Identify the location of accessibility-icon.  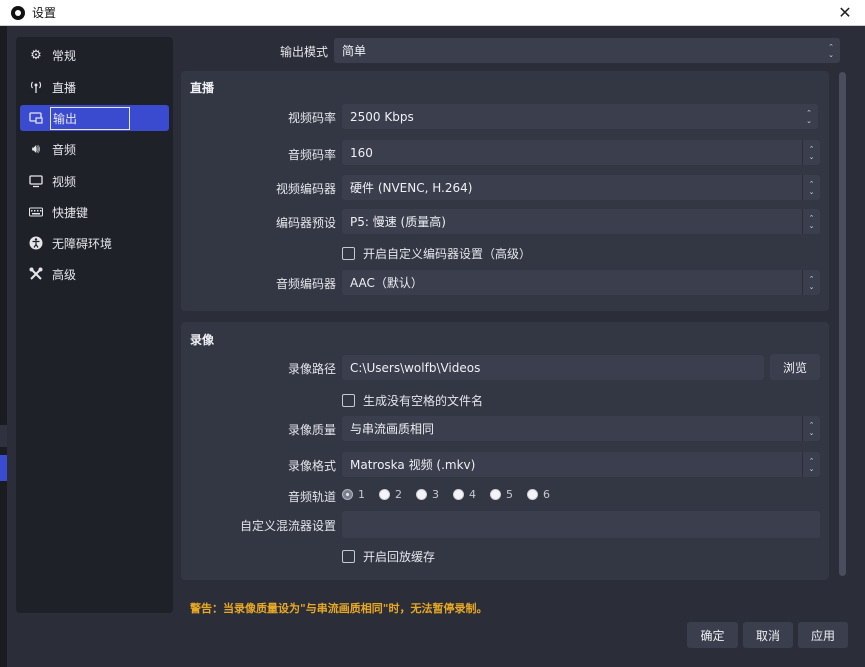
(36, 243).